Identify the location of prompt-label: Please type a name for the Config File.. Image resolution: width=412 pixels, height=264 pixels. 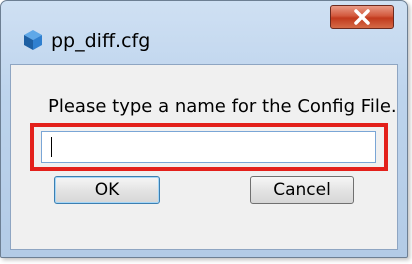
(222, 106).